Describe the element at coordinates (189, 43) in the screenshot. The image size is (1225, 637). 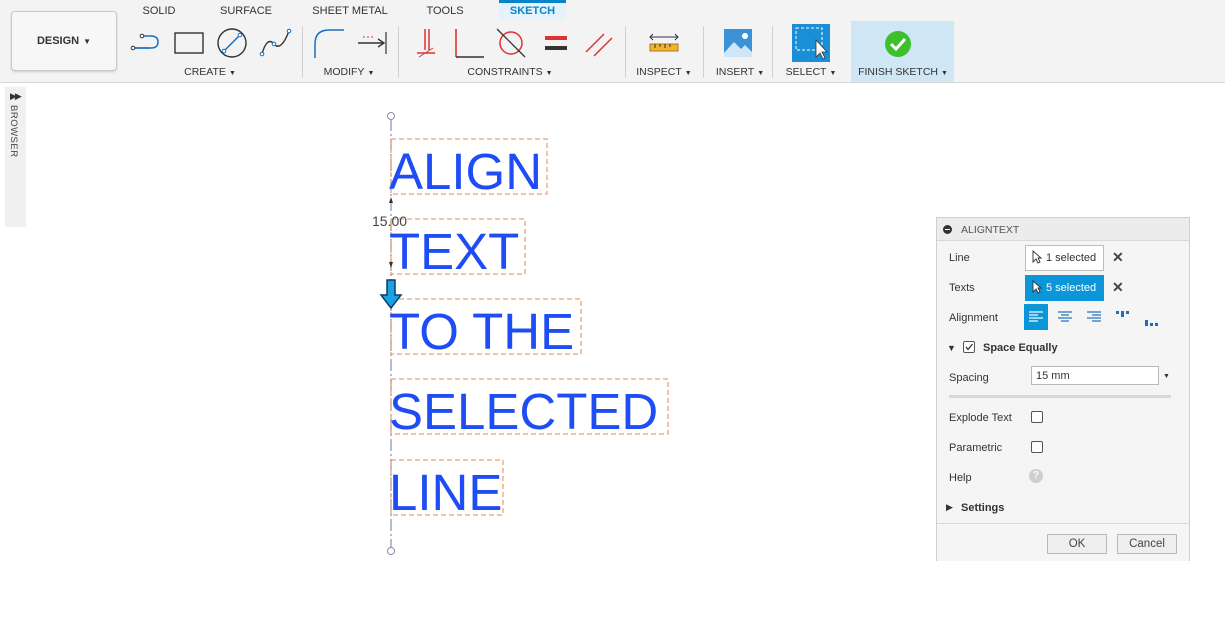
I see `rectangle-tool-icon` at that location.